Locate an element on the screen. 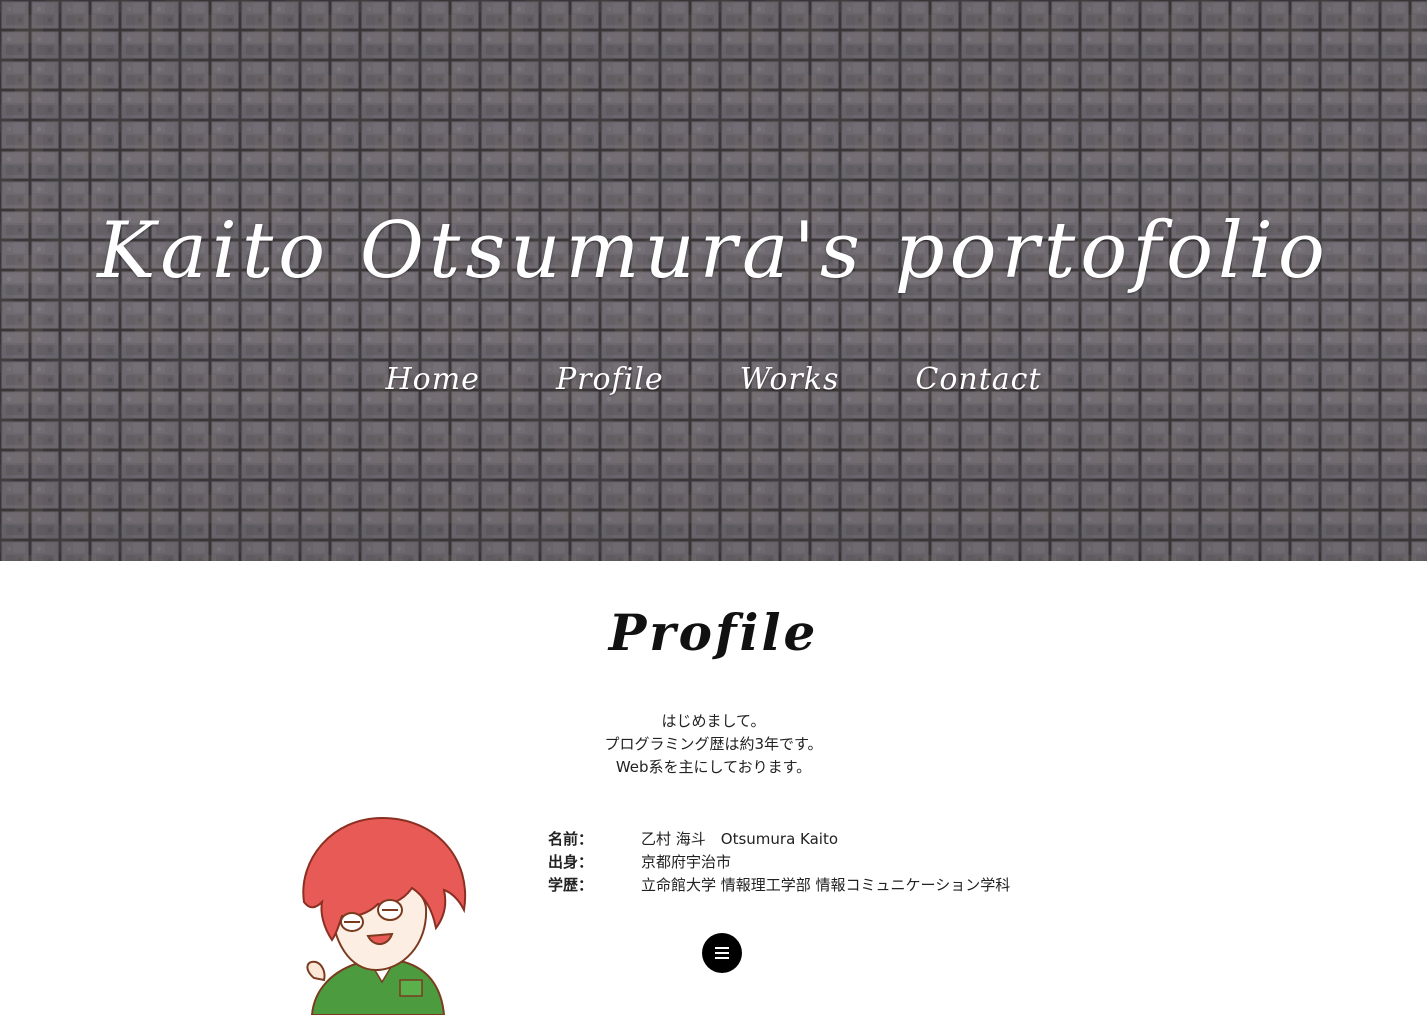  site-title: Kaito Otsumura's portofolio is located at coordinates (713, 251).